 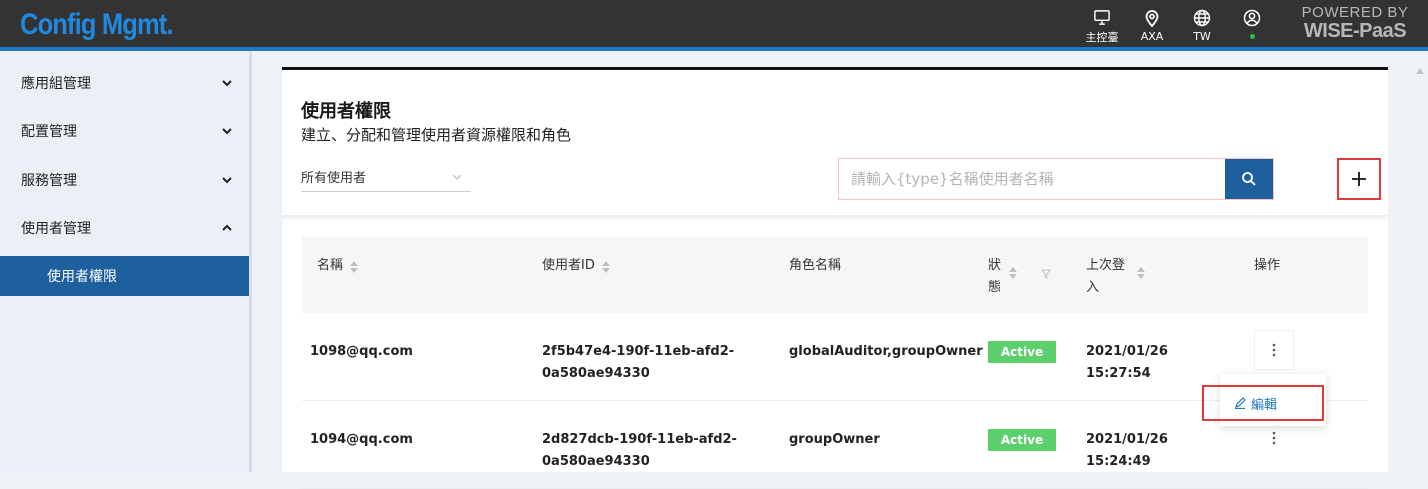 I want to click on last-login: 2021/01/26 15:27:54, so click(x=1127, y=363).